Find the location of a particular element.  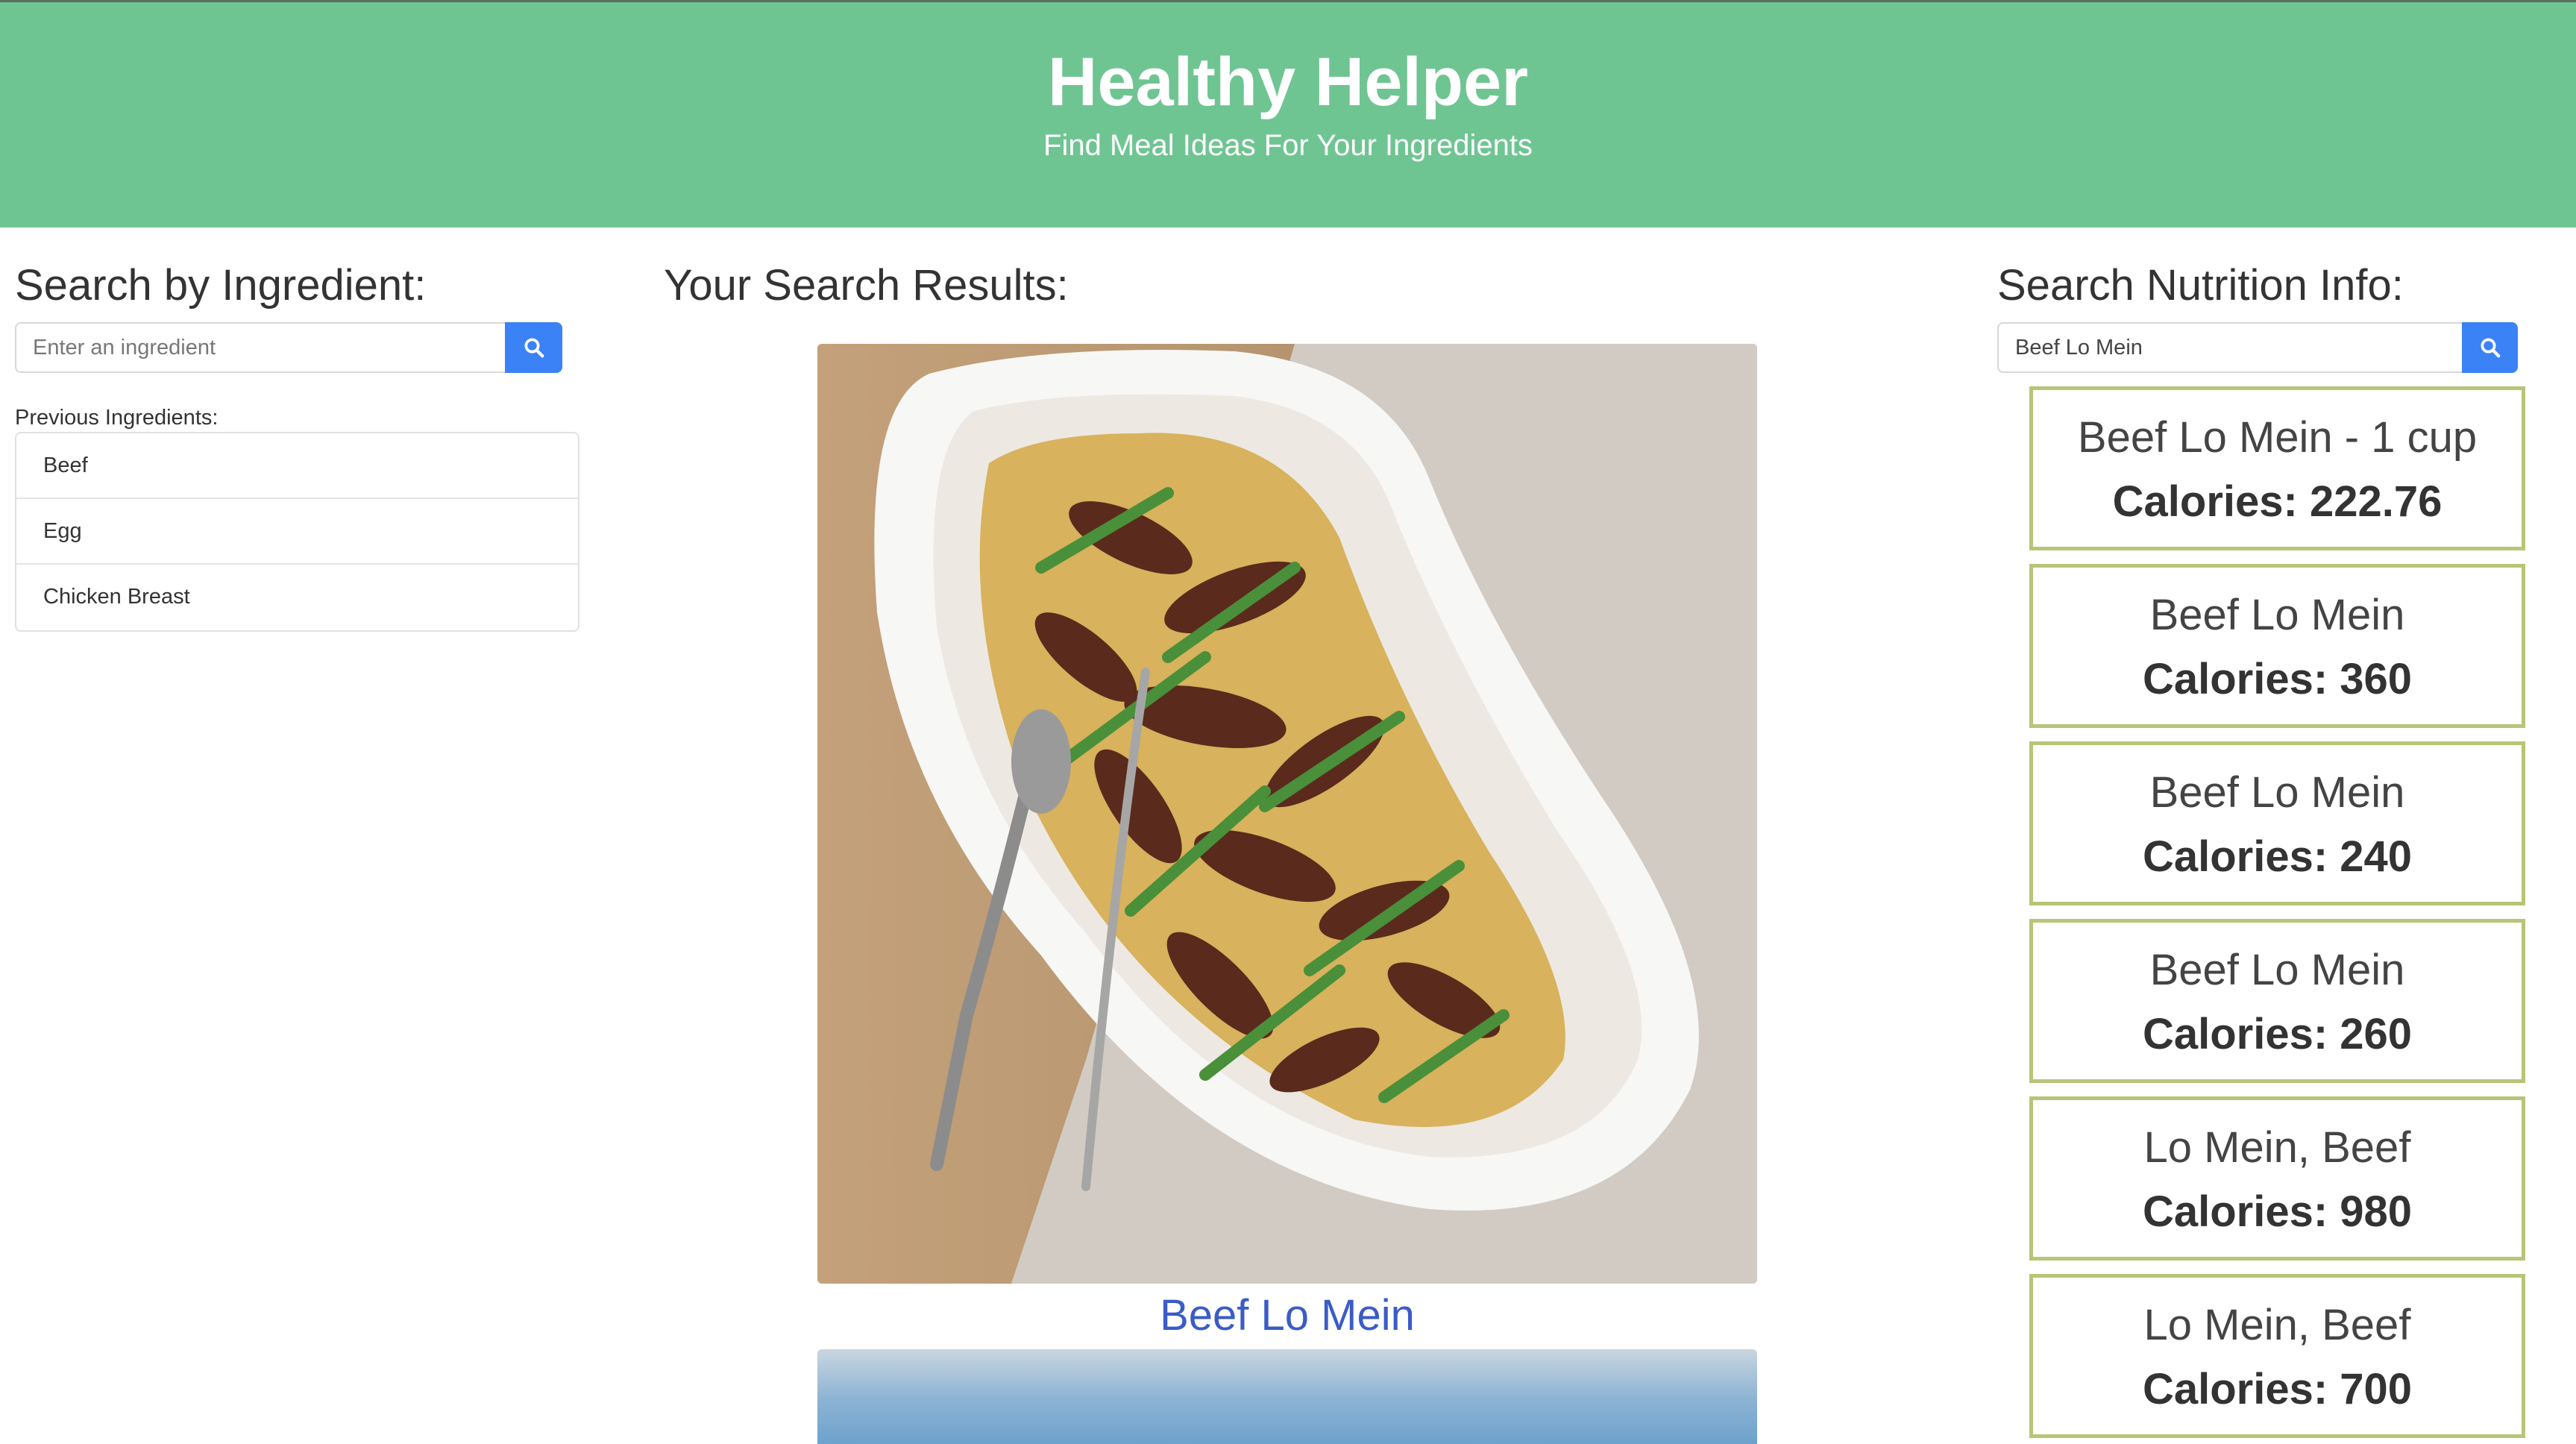

previous-ingredients-list: Beef Egg Chicken Breast is located at coordinates (297, 532).